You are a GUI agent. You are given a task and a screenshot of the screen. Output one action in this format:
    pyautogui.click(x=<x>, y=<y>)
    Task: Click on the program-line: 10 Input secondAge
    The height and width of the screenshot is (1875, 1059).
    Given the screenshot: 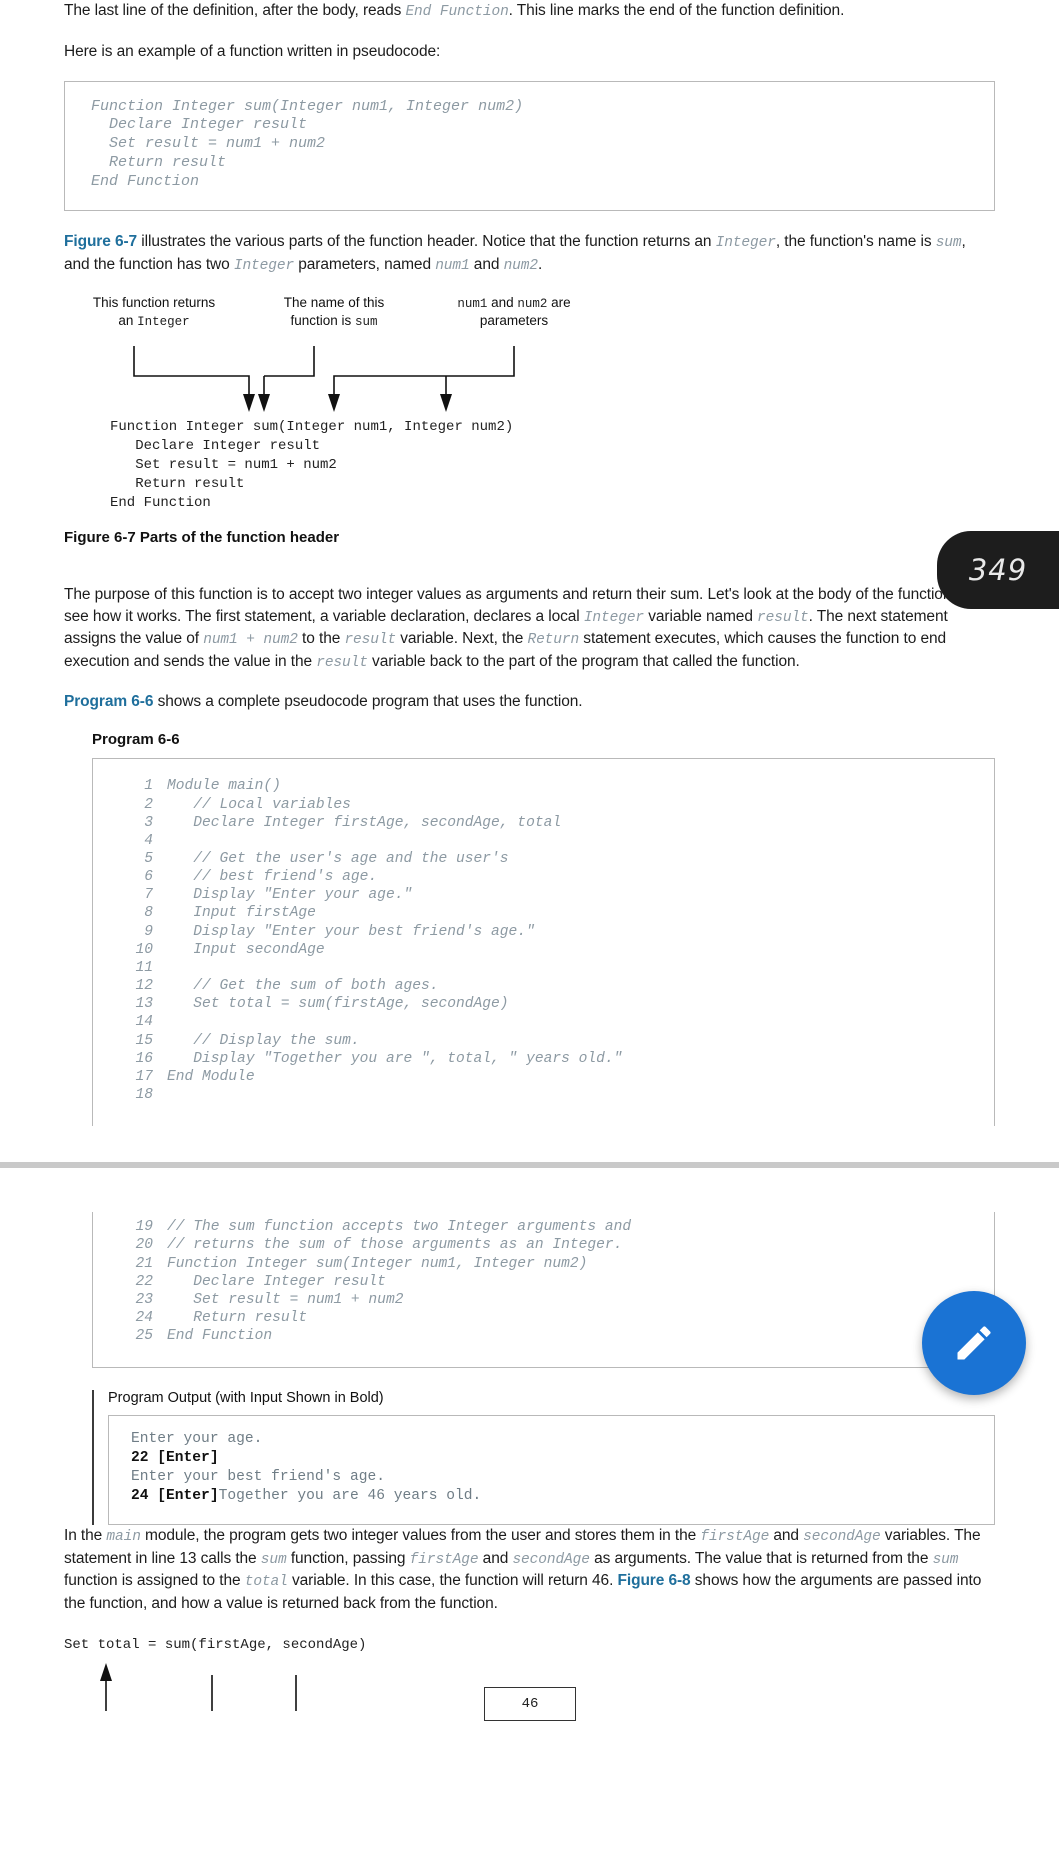 What is the action you would take?
    pyautogui.click(x=543, y=950)
    